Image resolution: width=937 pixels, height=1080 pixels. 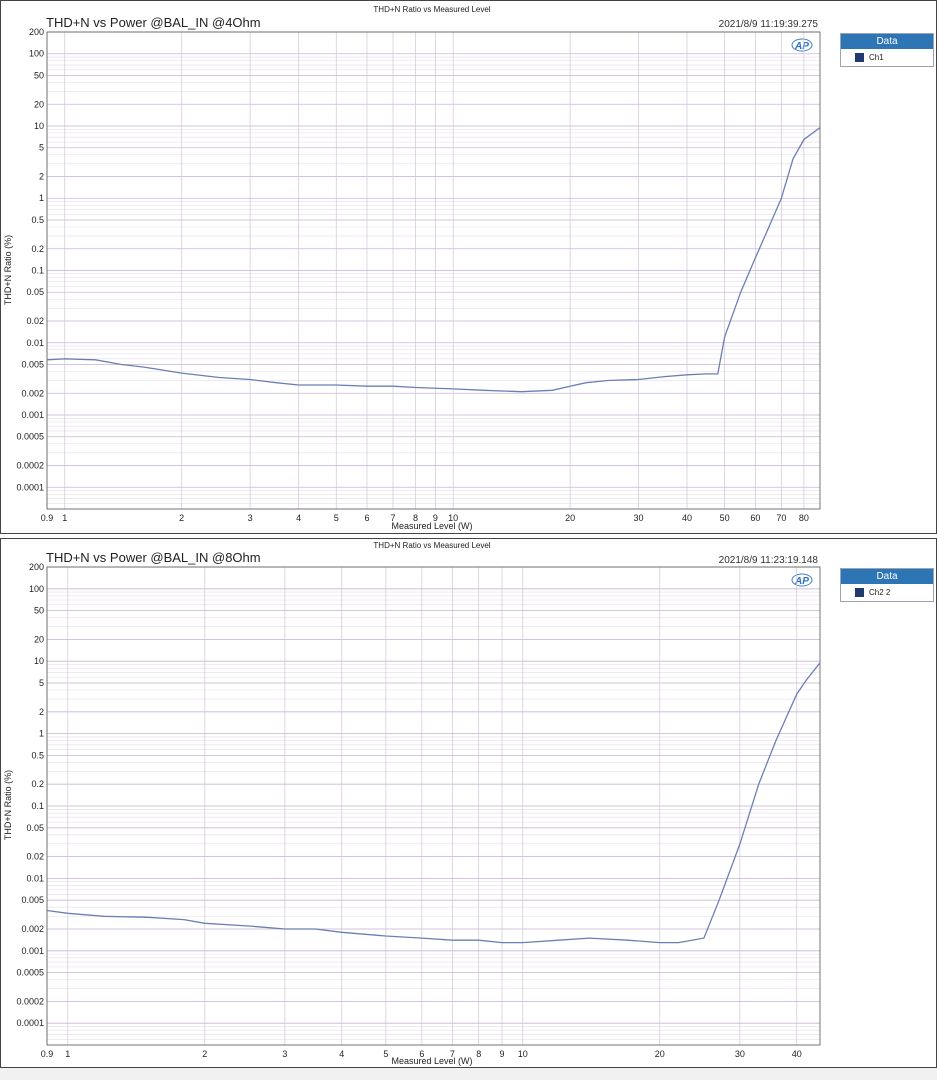 I want to click on legend-label: Ch2 2, so click(x=880, y=592).